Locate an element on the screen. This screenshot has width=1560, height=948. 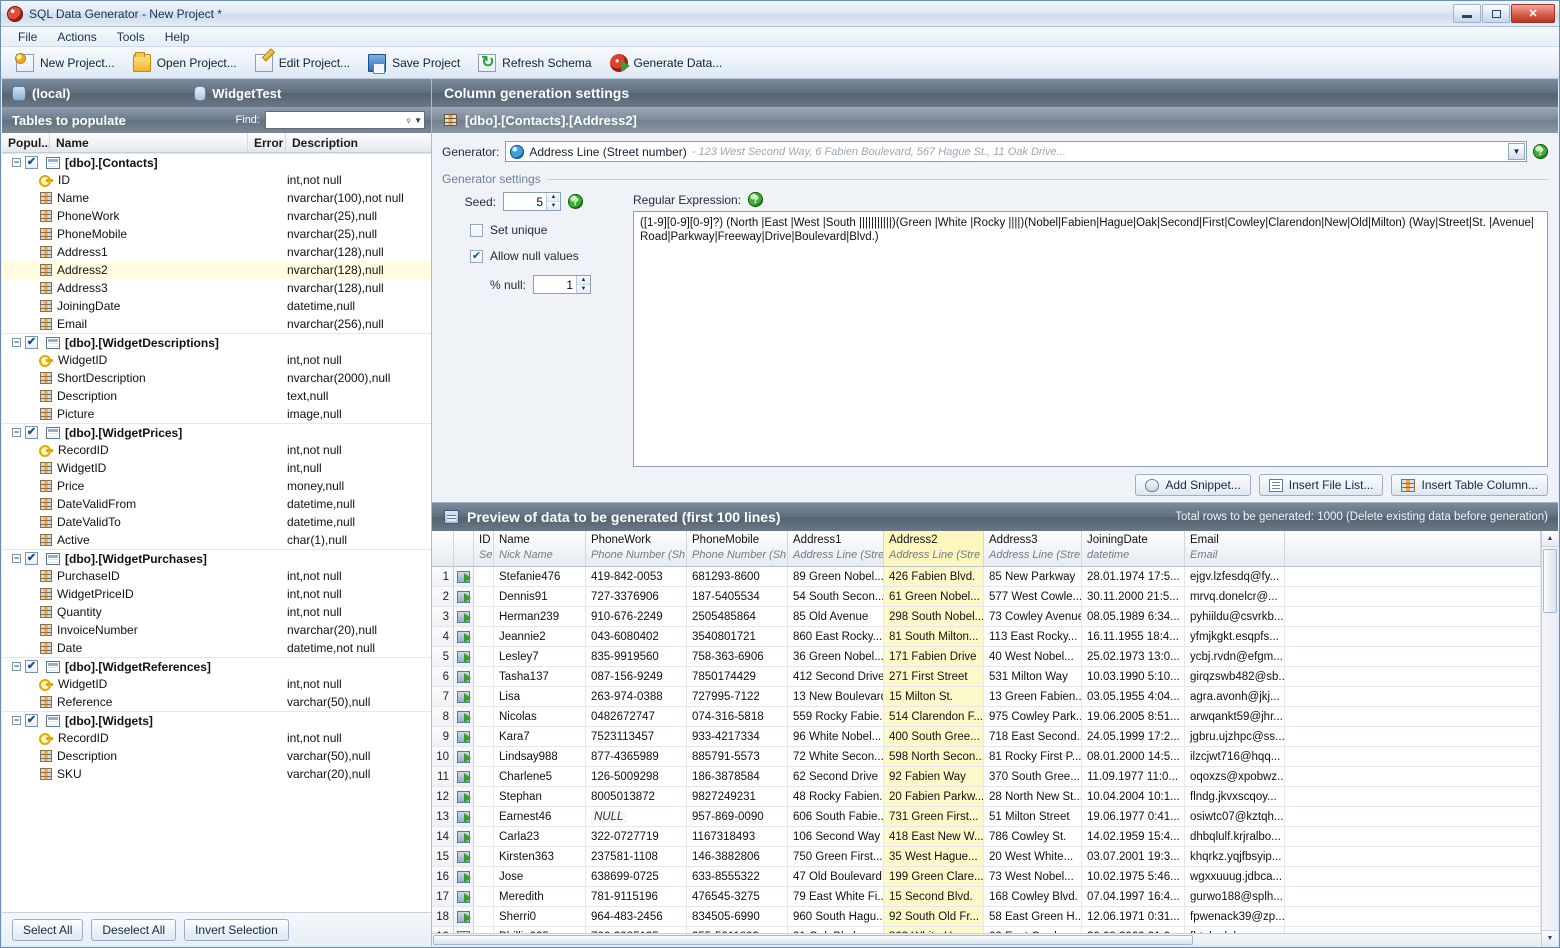
tree-column-row: ShortDescription nvarchar(2000),null is located at coordinates (216, 378).